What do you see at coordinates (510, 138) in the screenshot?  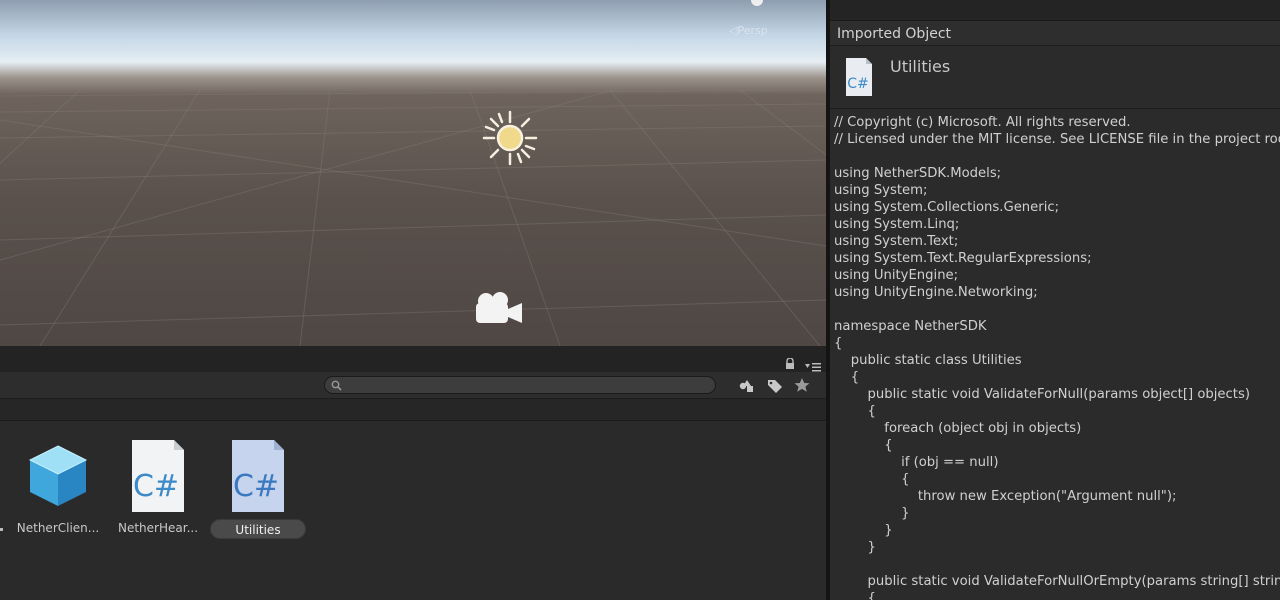 I see `sun-icon` at bounding box center [510, 138].